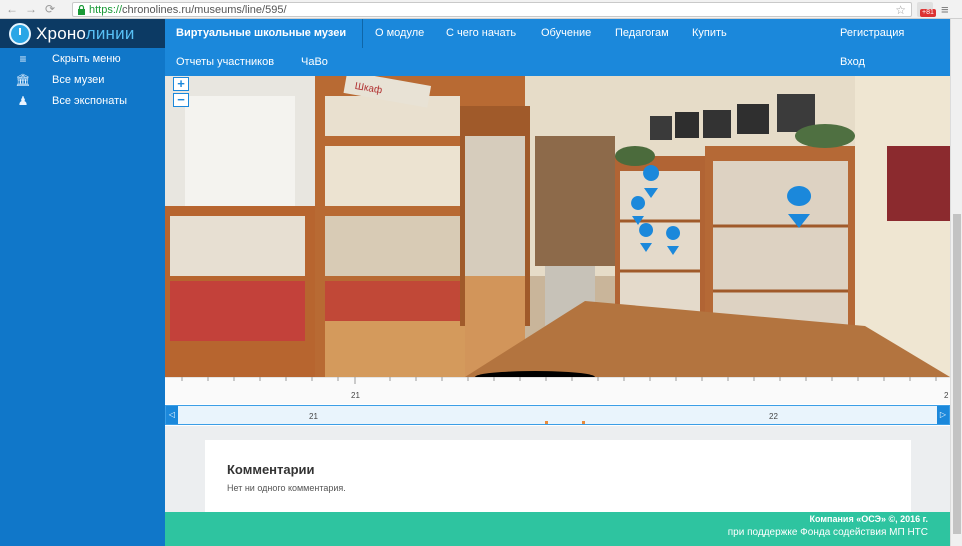 The image size is (962, 546). I want to click on timeline-track-label: 22, so click(773, 416).